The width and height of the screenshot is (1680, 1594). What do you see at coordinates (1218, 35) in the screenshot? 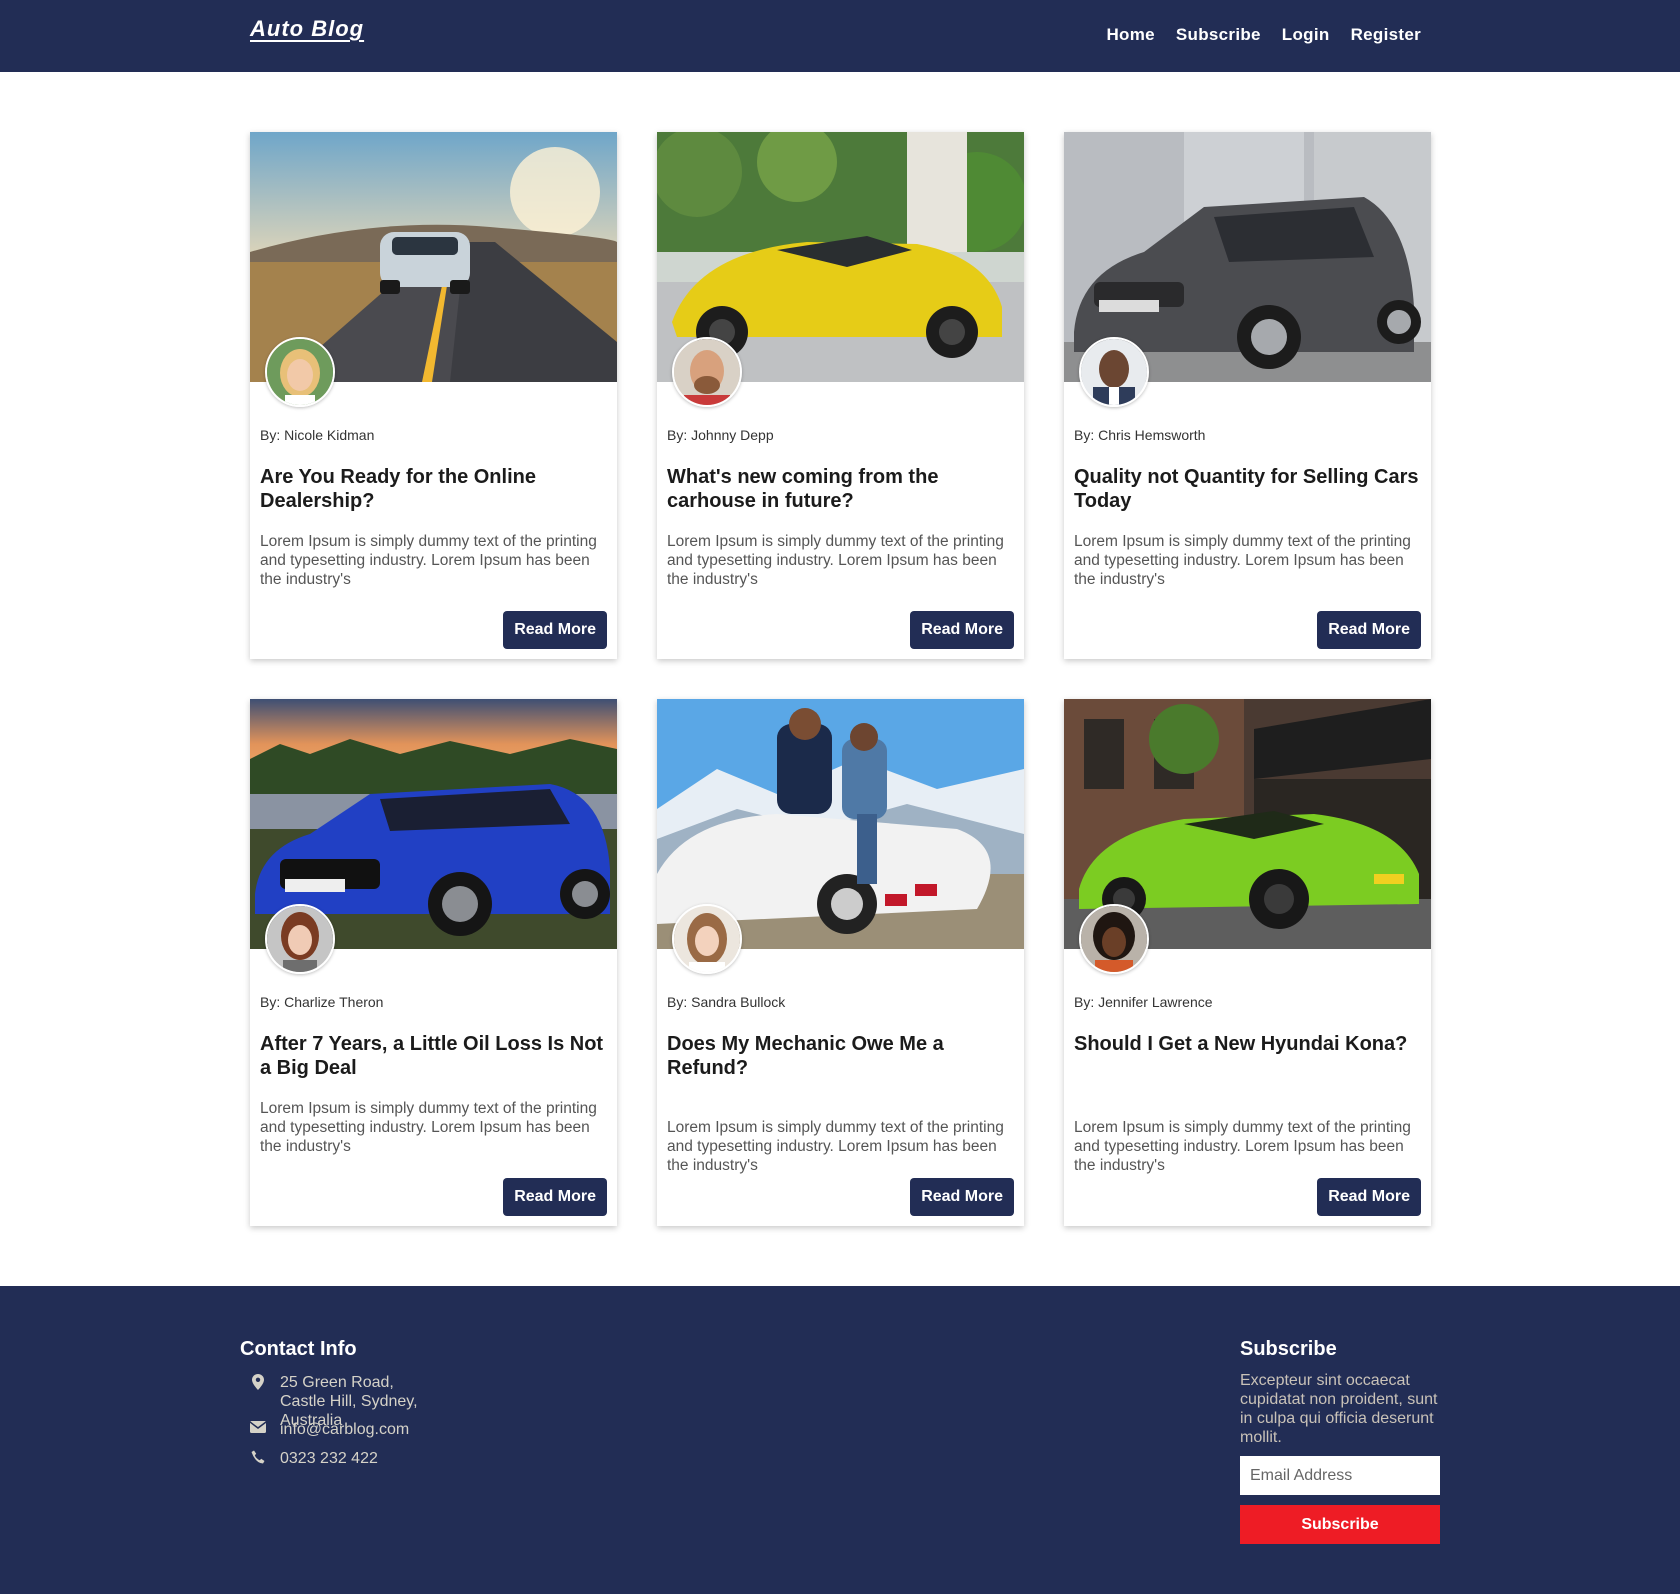
I see `nav-subscribe: Subscribe` at bounding box center [1218, 35].